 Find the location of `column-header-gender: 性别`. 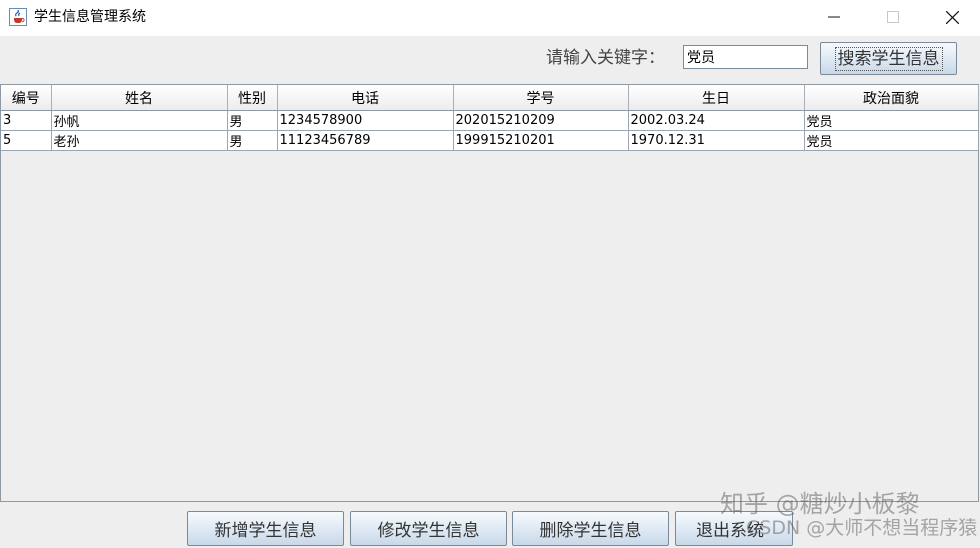

column-header-gender: 性别 is located at coordinates (252, 98).